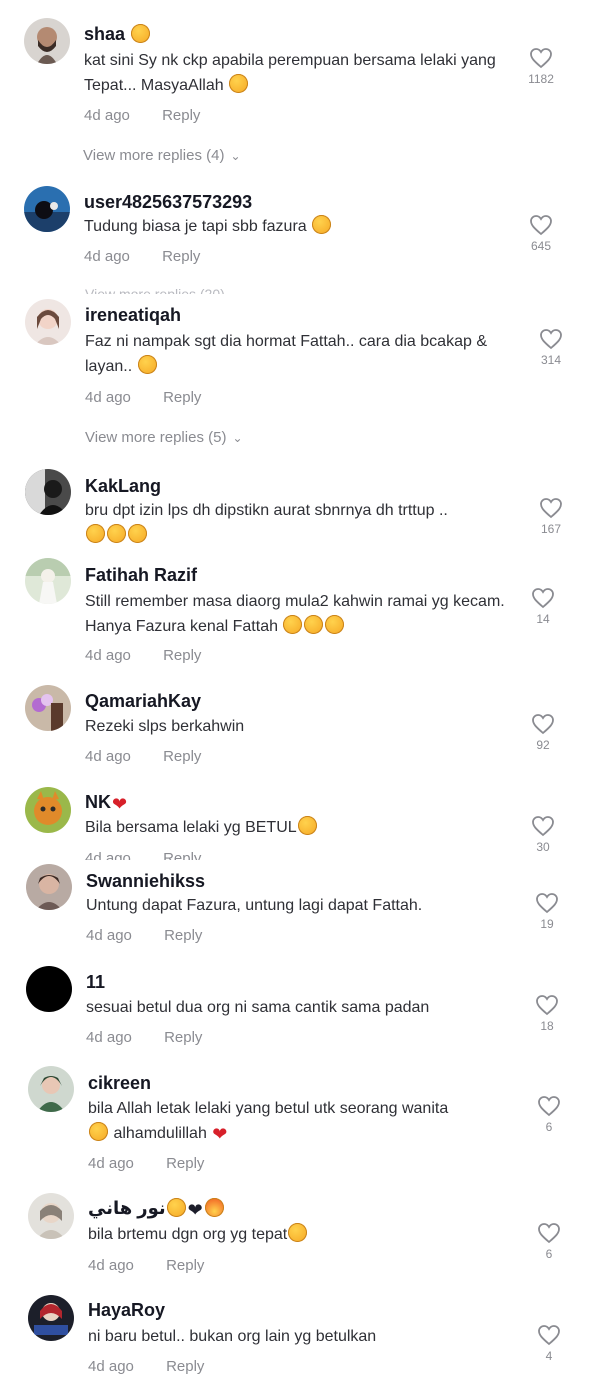  I want to click on username: 11, so click(95, 982).